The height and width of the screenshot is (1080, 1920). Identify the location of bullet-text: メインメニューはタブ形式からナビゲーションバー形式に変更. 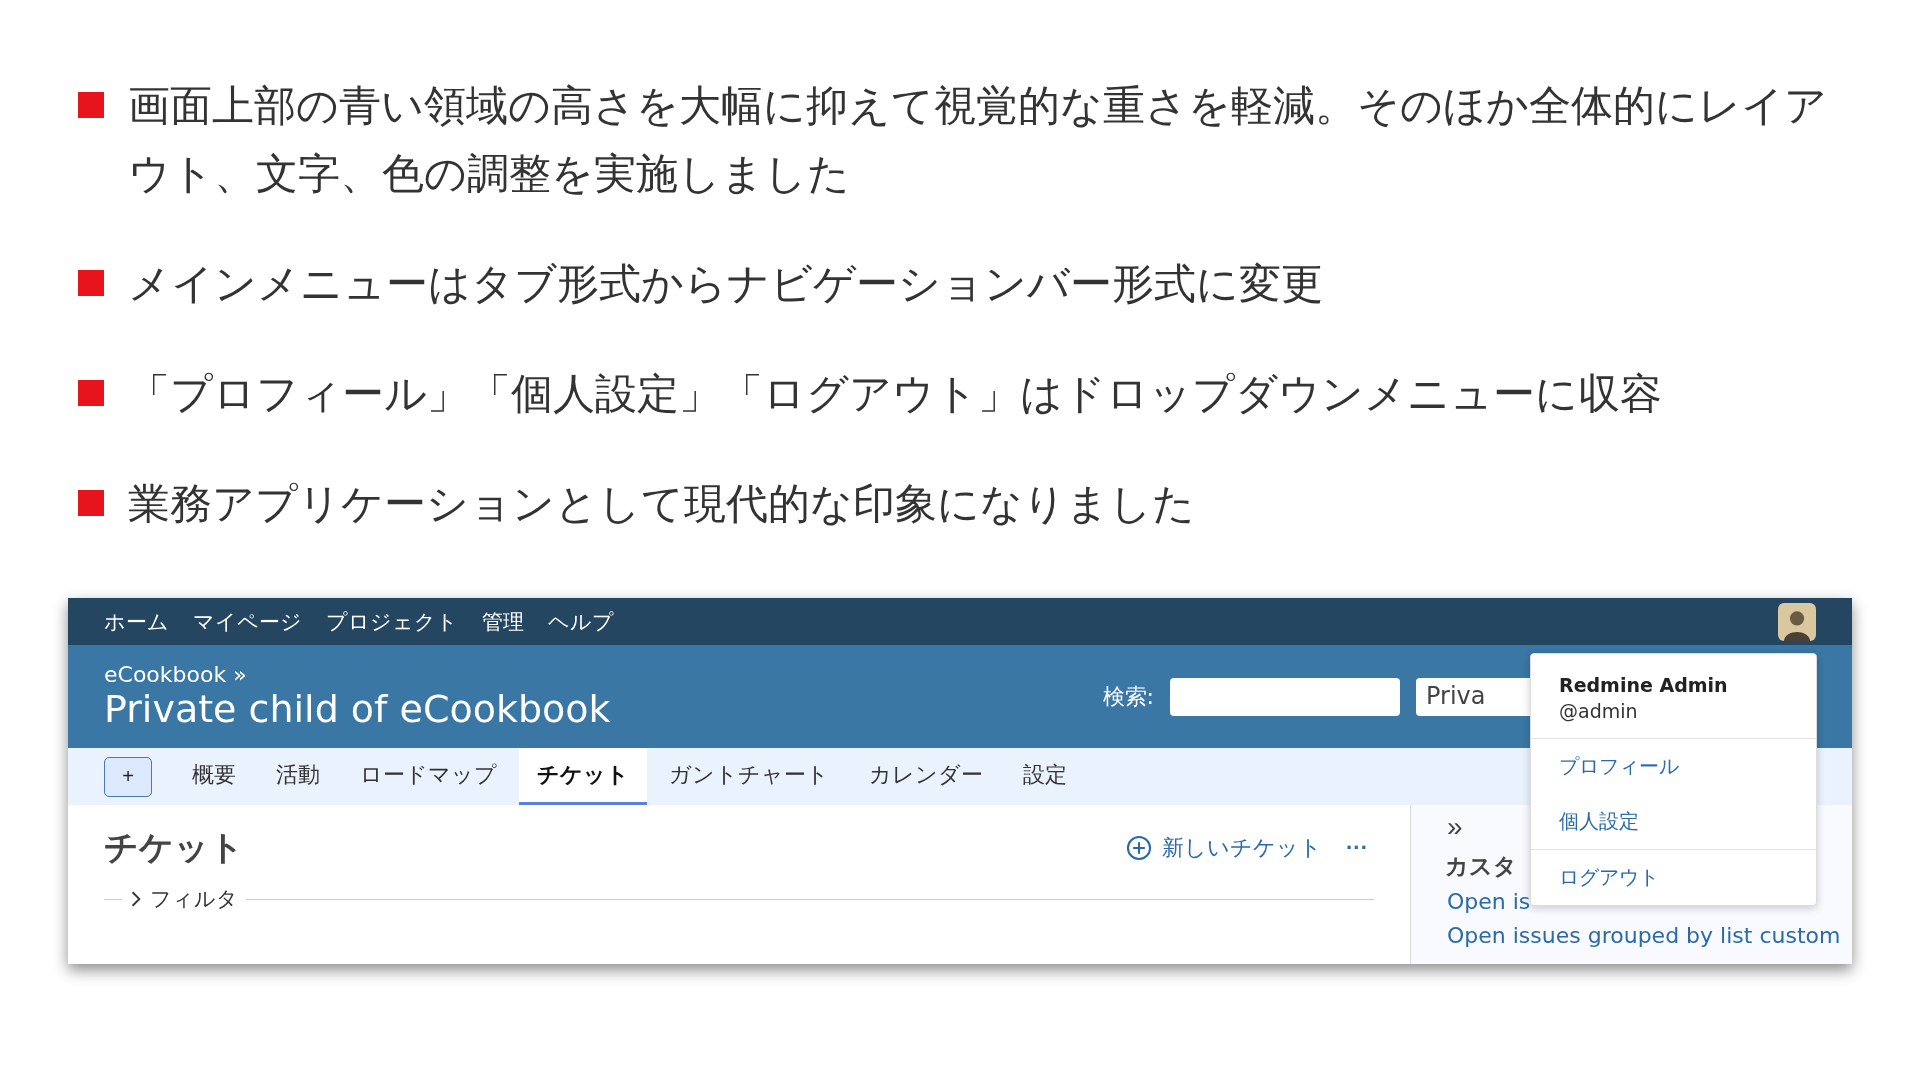
(725, 284).